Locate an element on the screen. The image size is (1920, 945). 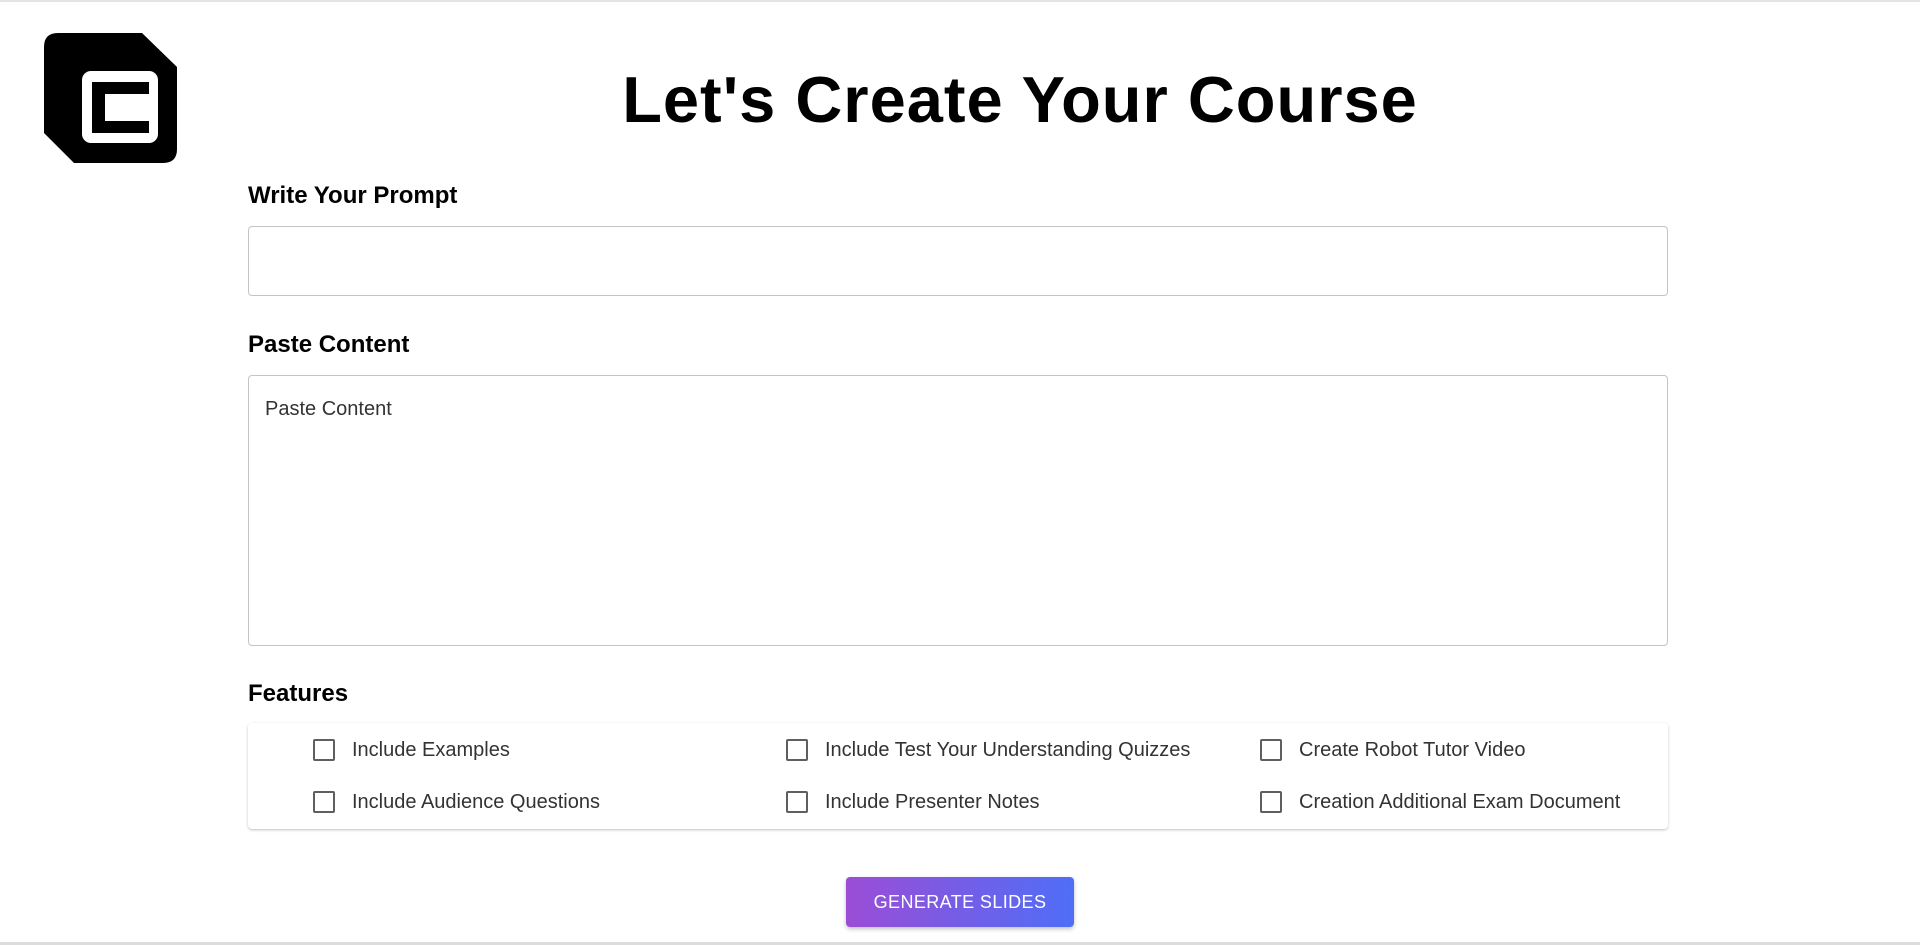
generate-slides-button: GENERATE SLIDES is located at coordinates (960, 902).